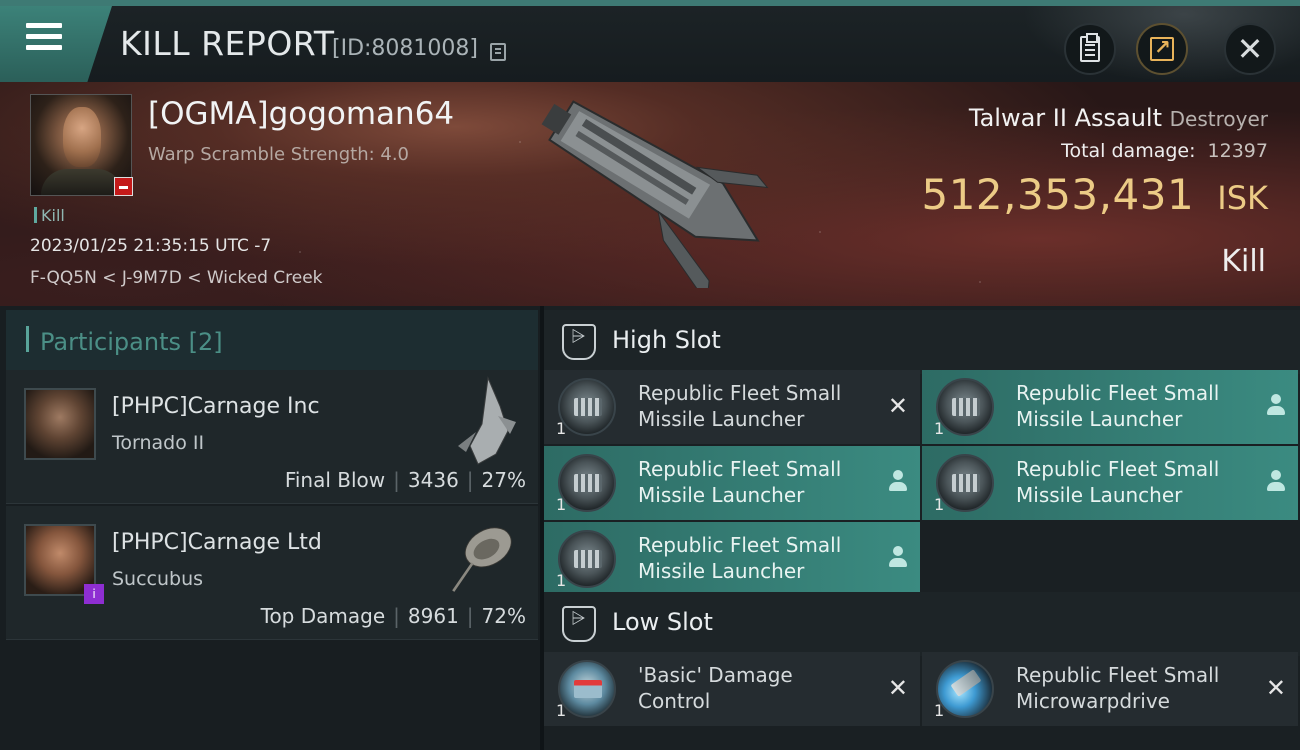  What do you see at coordinates (666, 340) in the screenshot?
I see `high-slot-label: High Slot` at bounding box center [666, 340].